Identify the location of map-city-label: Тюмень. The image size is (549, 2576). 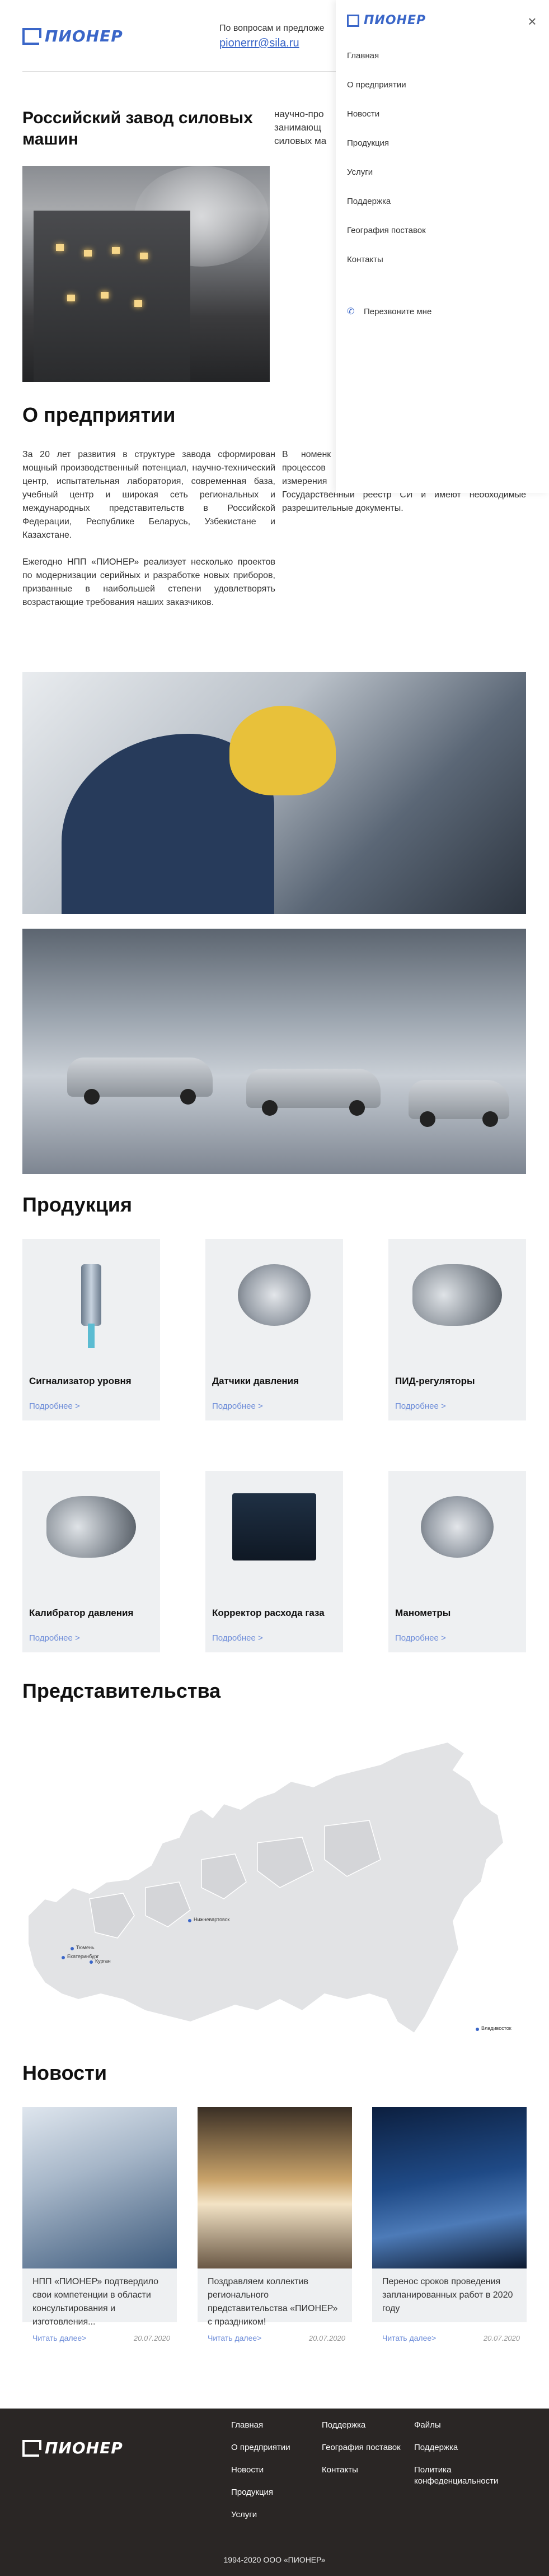
(85, 1947).